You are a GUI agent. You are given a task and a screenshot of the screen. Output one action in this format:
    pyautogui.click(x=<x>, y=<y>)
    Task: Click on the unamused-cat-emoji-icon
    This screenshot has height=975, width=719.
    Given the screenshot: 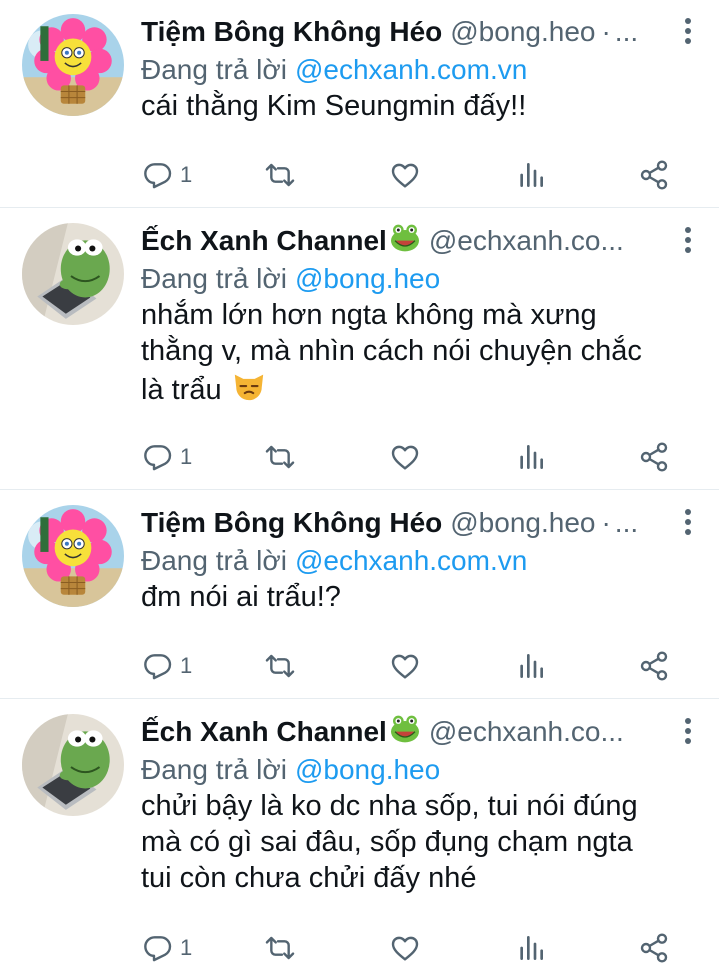 What is the action you would take?
    pyautogui.click(x=249, y=386)
    